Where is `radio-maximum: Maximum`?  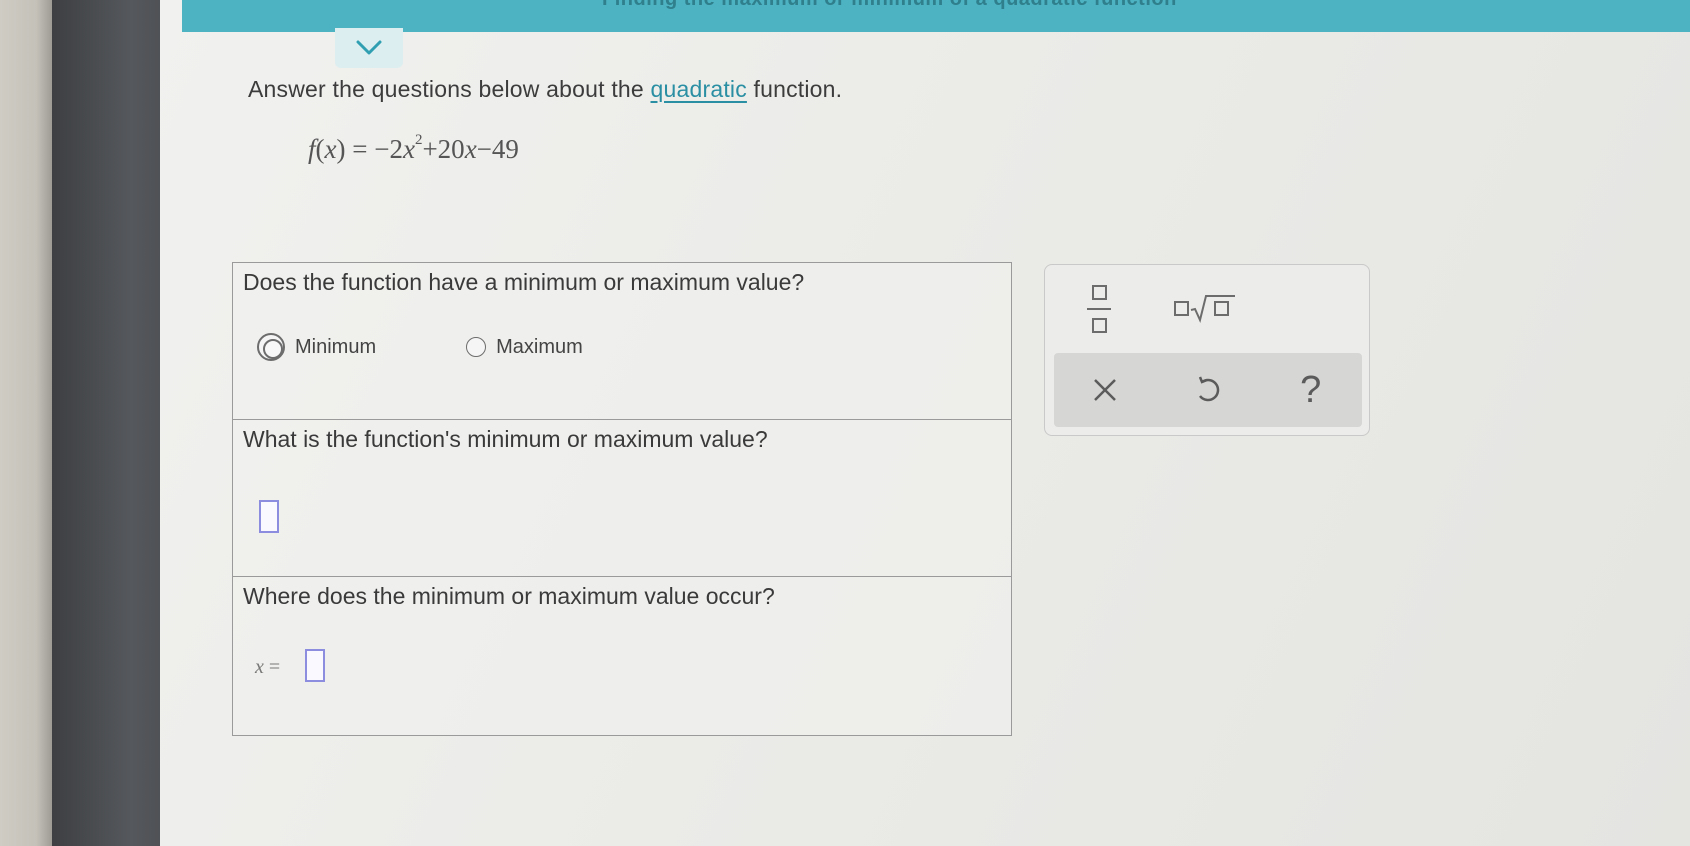 radio-maximum: Maximum is located at coordinates (524, 347).